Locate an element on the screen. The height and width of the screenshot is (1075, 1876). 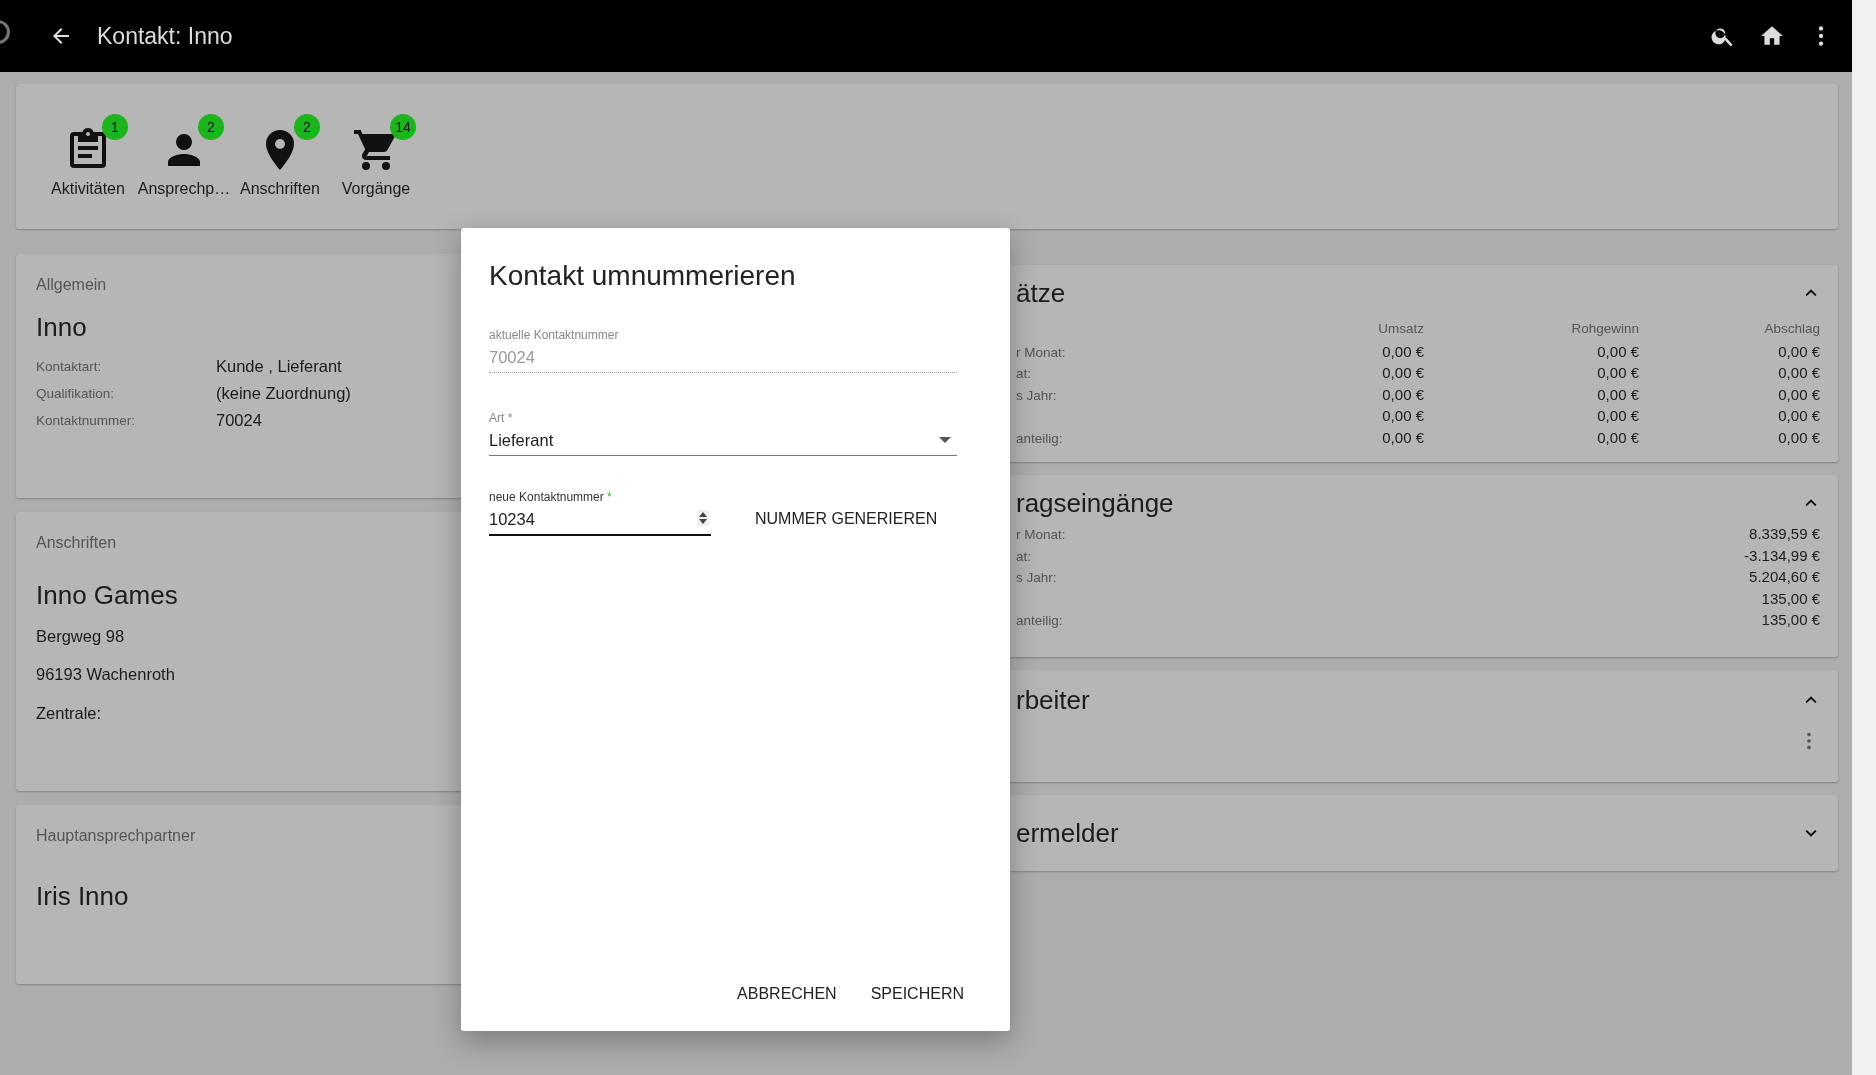
section-heading: Allgemein is located at coordinates (72, 285).